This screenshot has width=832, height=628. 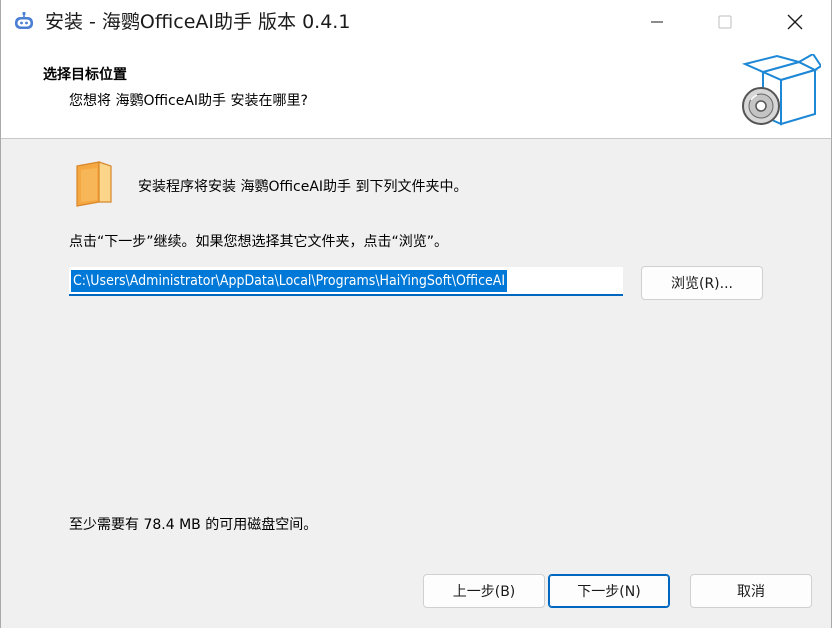 I want to click on robot-app-icon, so click(x=24, y=20).